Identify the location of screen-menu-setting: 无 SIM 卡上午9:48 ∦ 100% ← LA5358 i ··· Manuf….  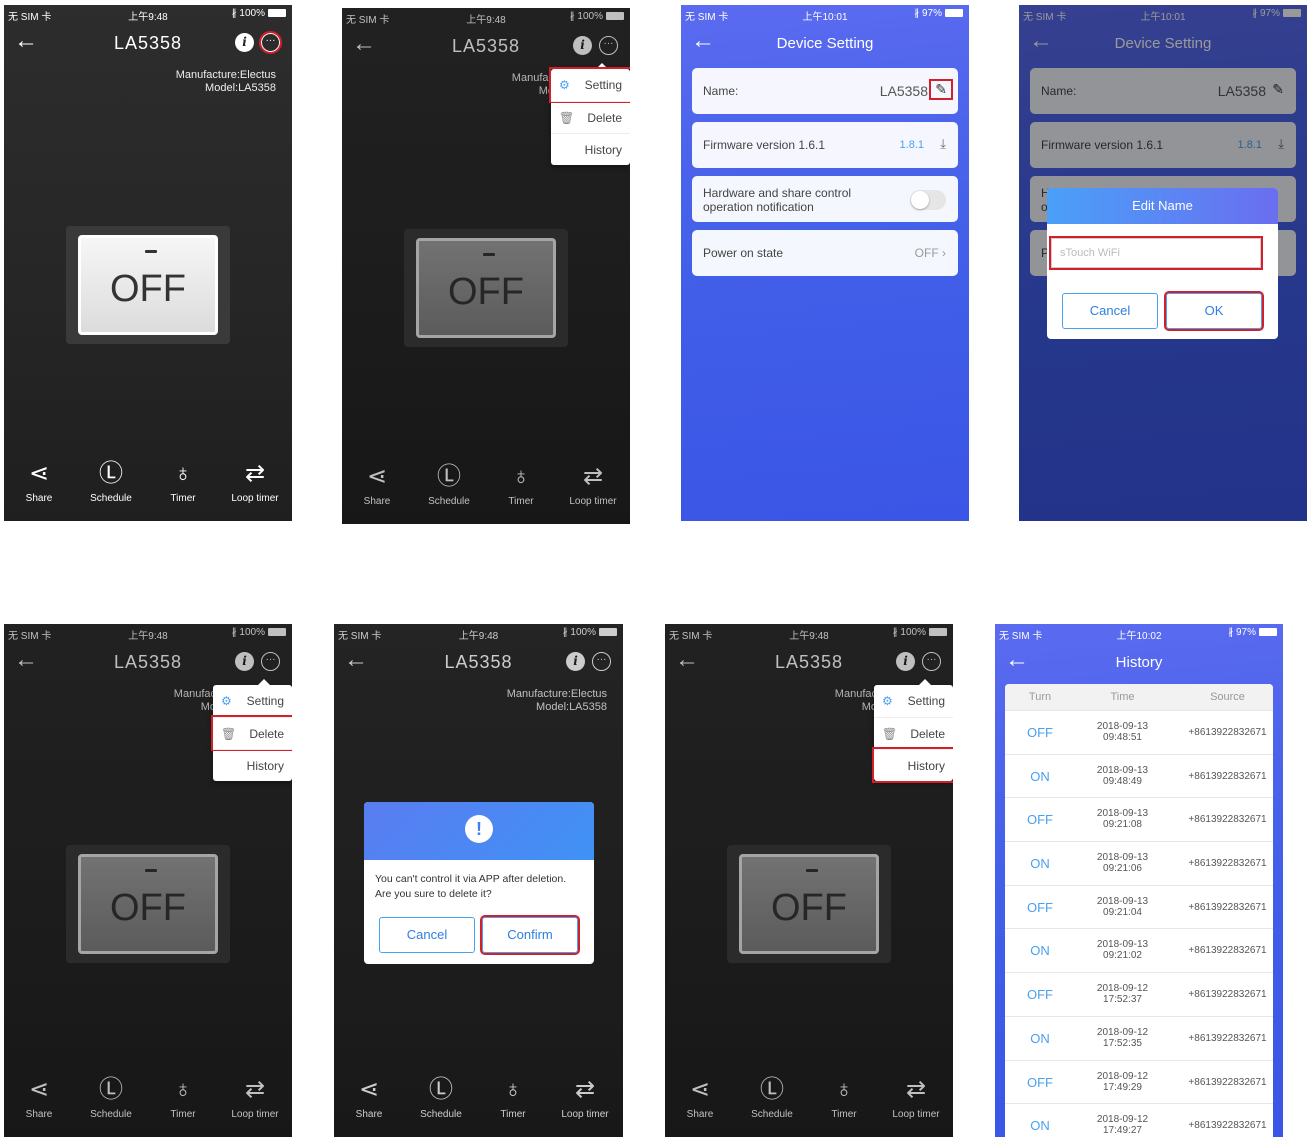
(486, 266).